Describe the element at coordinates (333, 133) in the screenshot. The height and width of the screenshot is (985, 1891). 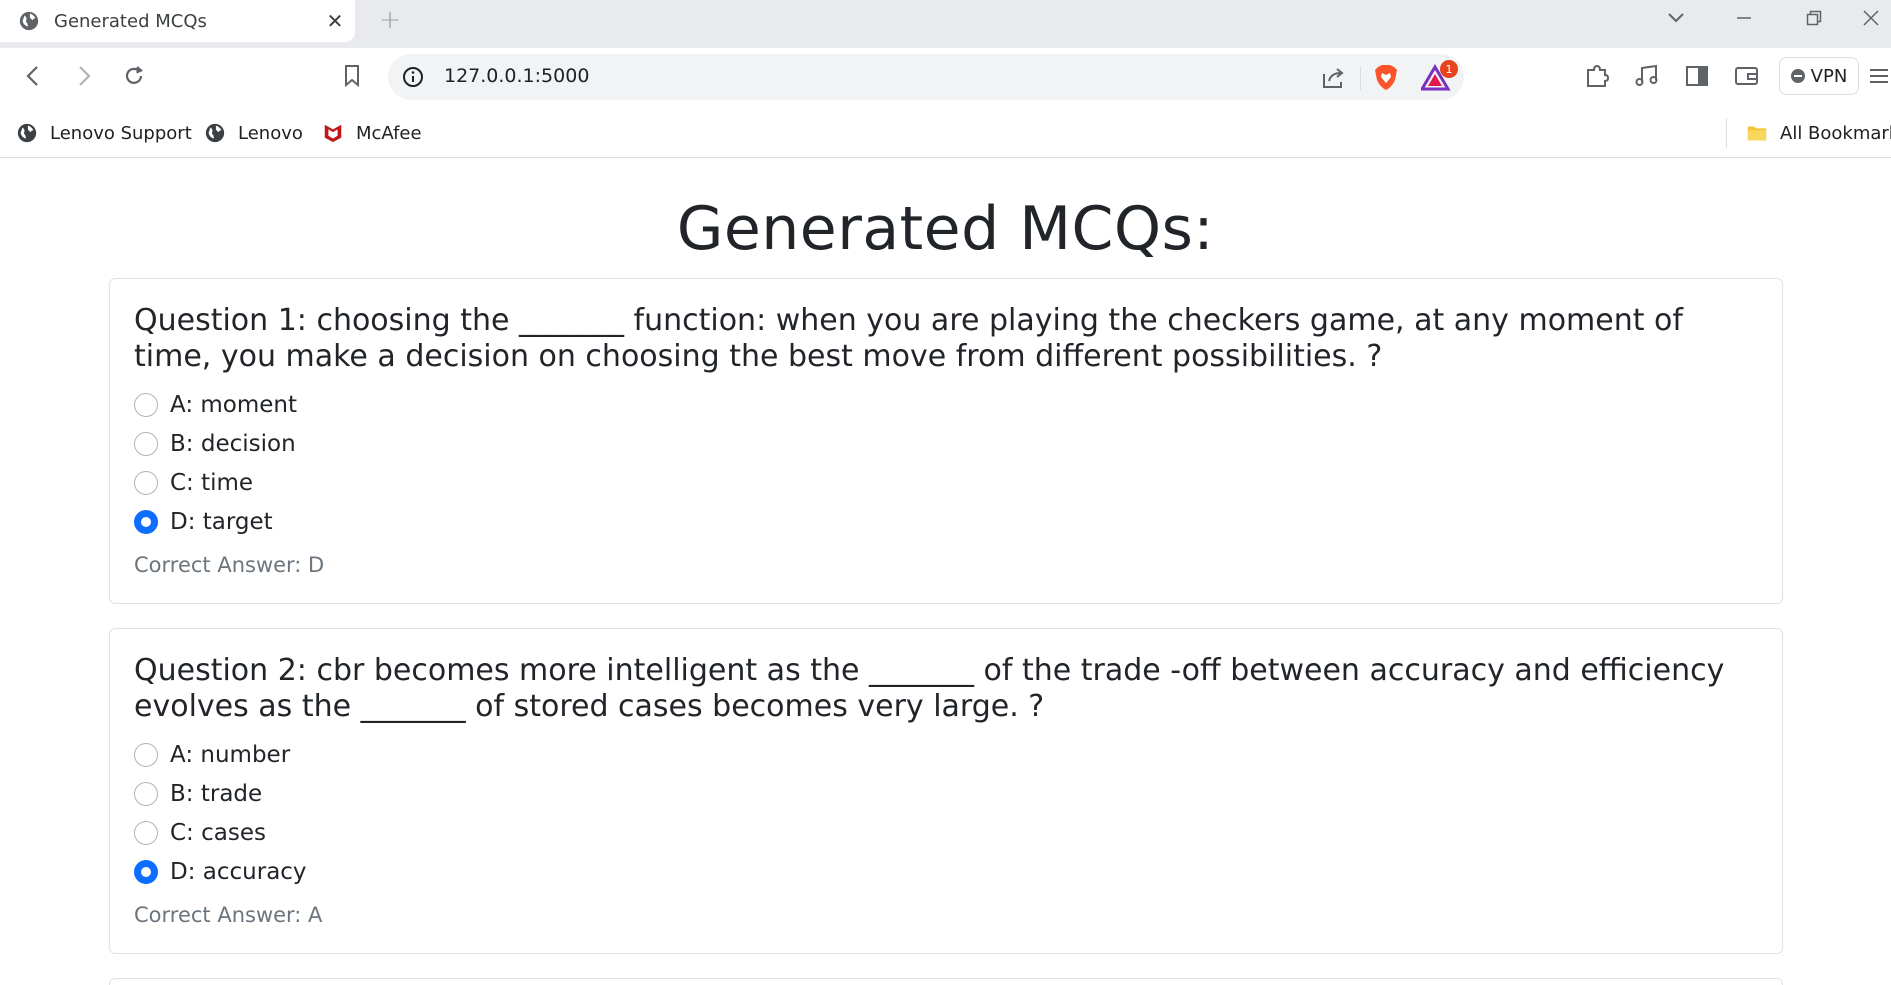
I see `mcafee-icon` at that location.